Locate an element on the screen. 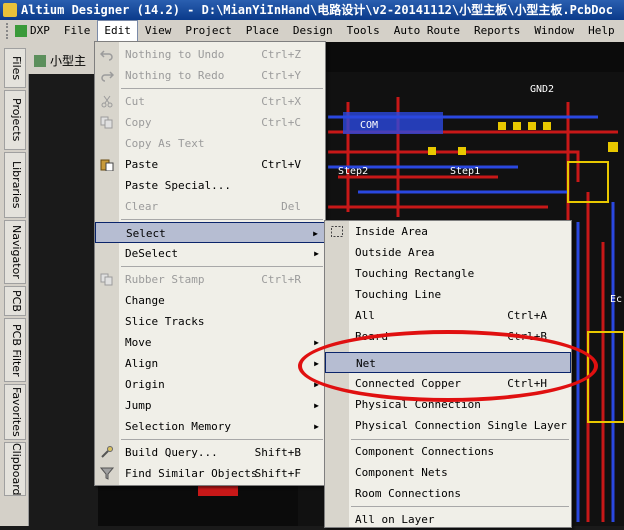 The width and height of the screenshot is (624, 530). paste-icon is located at coordinates (107, 165).